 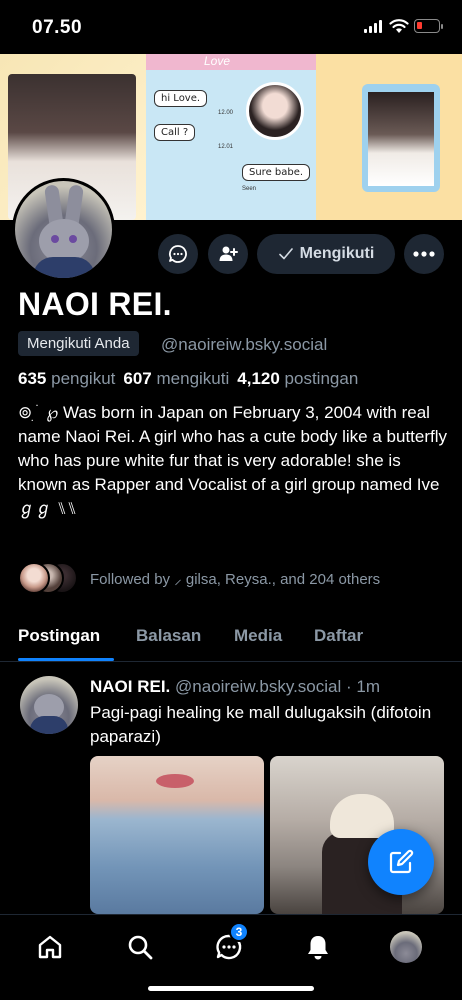 What do you see at coordinates (83, 378) in the screenshot?
I see `followers-label: pengikut` at bounding box center [83, 378].